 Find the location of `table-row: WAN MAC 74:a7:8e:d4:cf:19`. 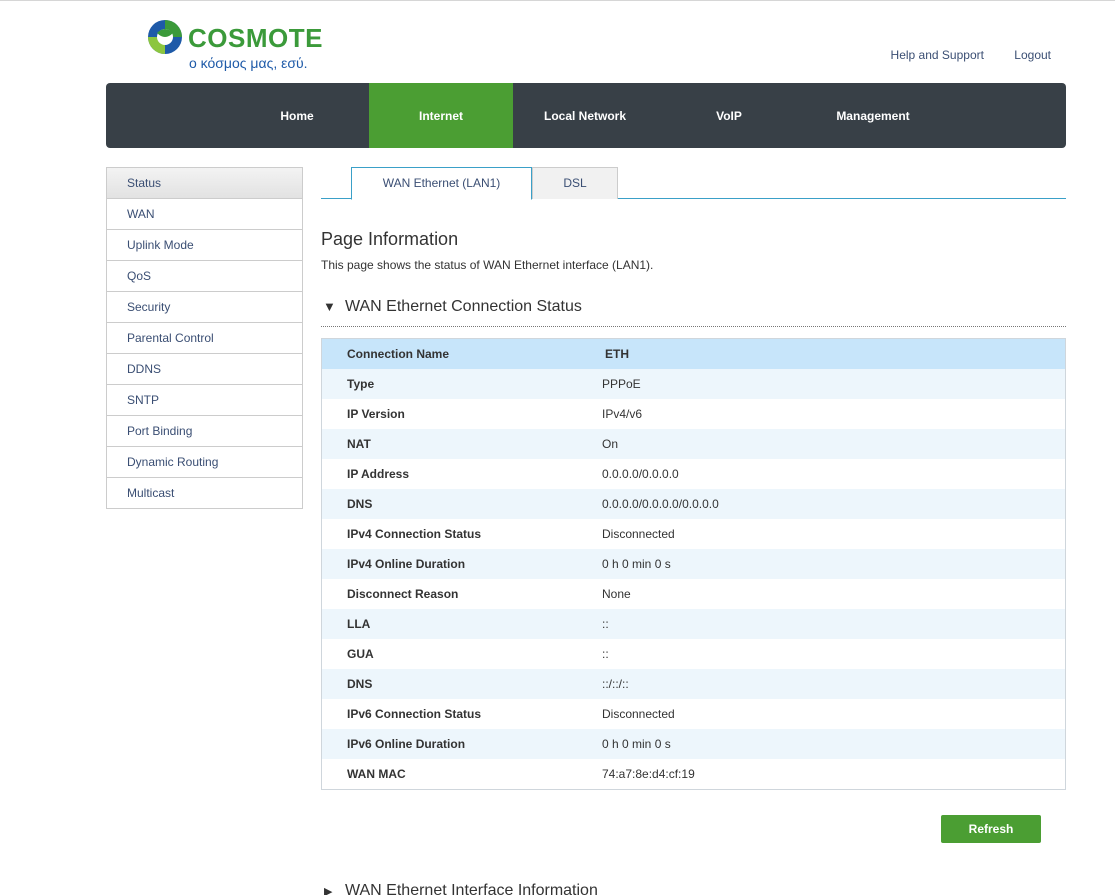

table-row: WAN MAC 74:a7:8e:d4:cf:19 is located at coordinates (693, 774).